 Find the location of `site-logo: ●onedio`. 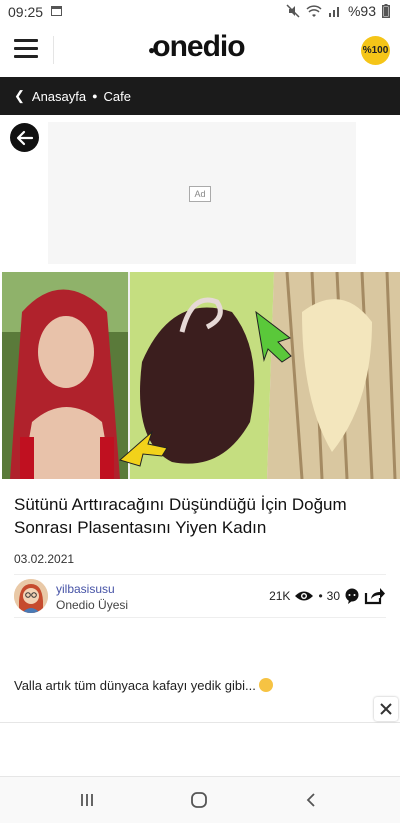

site-logo: ●onedio is located at coordinates (197, 47).